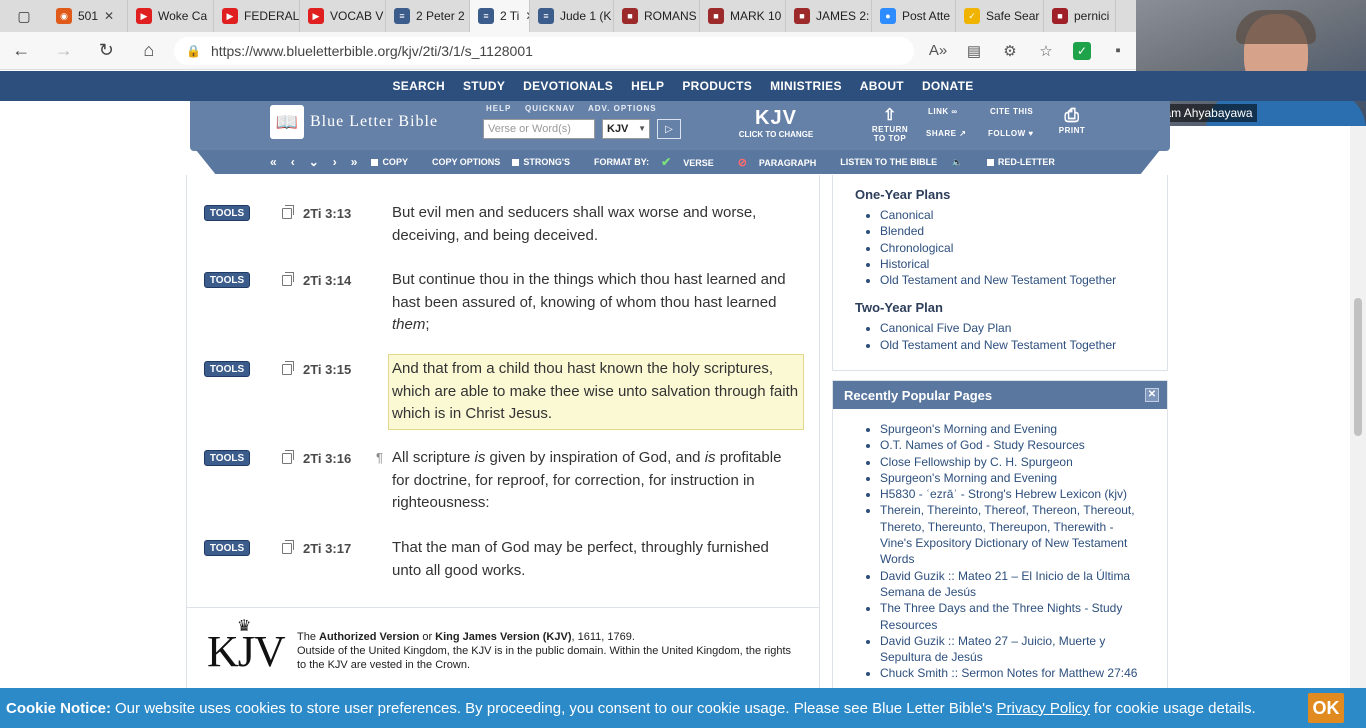 Image resolution: width=1366 pixels, height=728 pixels. I want to click on site-nav-products: PRODUCTS, so click(717, 86).